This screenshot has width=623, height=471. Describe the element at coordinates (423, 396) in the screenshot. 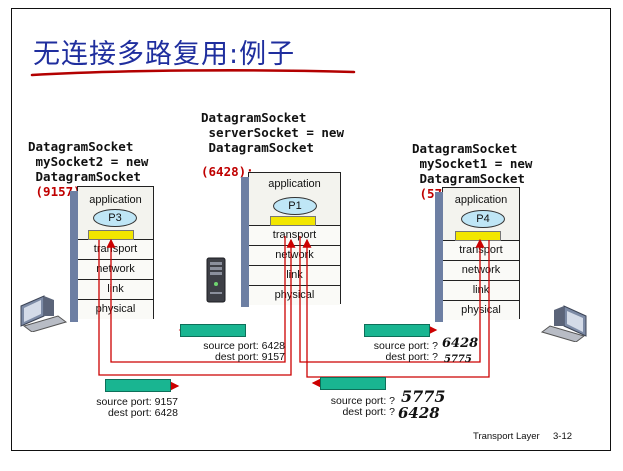

I see `handwritten-5775-bottom: 5775` at that location.